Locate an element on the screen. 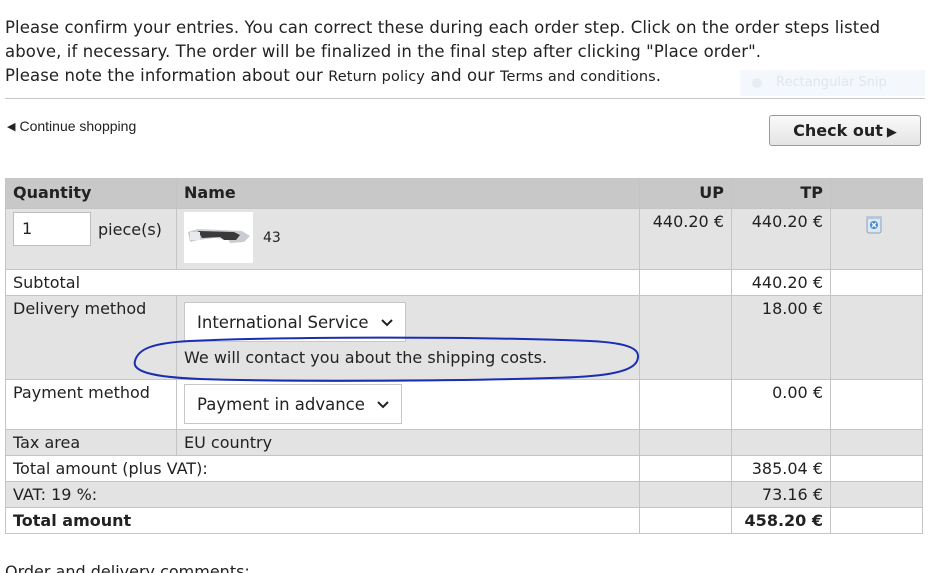 The width and height of the screenshot is (930, 573). payment-cell: Payment in advance is located at coordinates (408, 404).